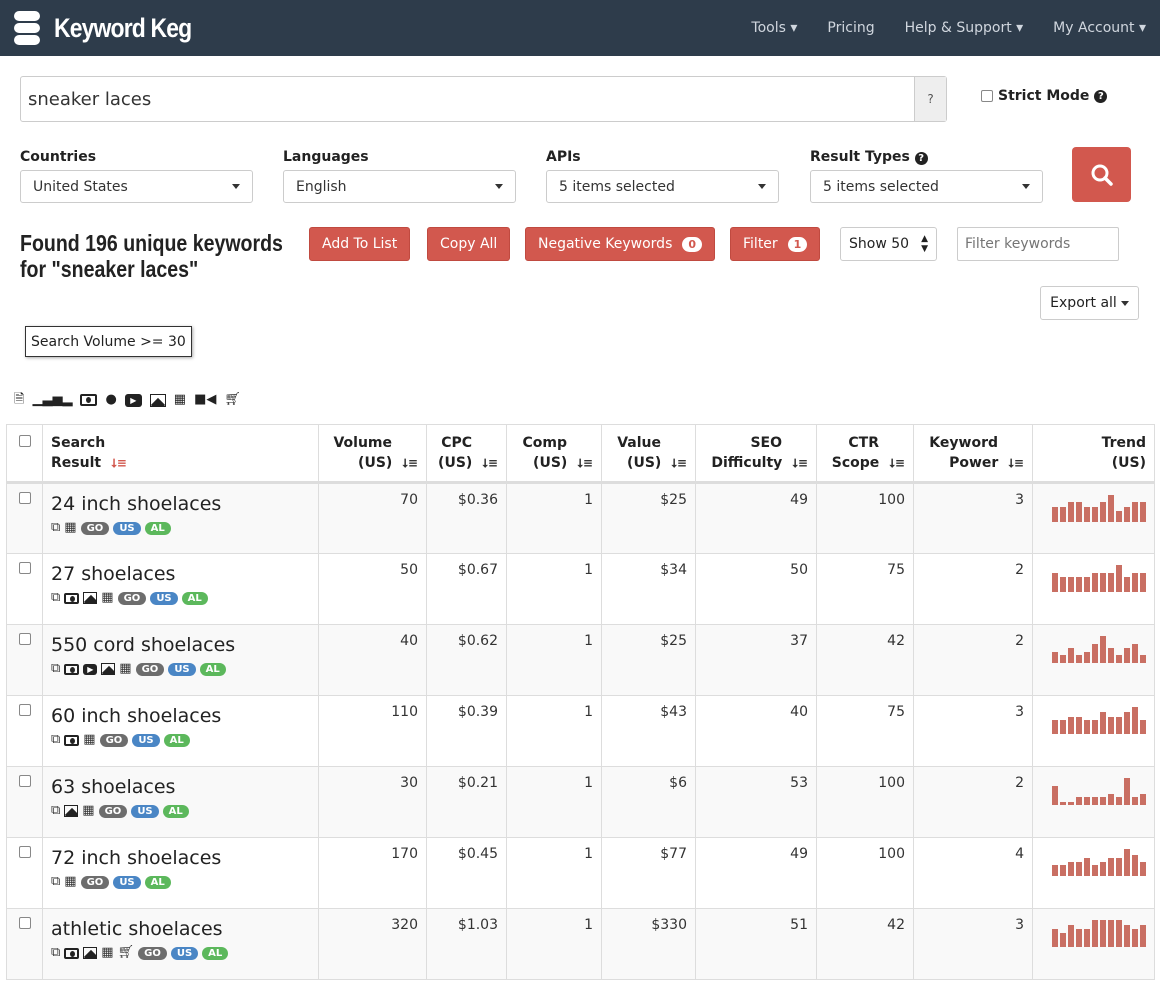 The image size is (1160, 982). What do you see at coordinates (180, 787) in the screenshot?
I see `keyword-text: 63 shoelaces` at bounding box center [180, 787].